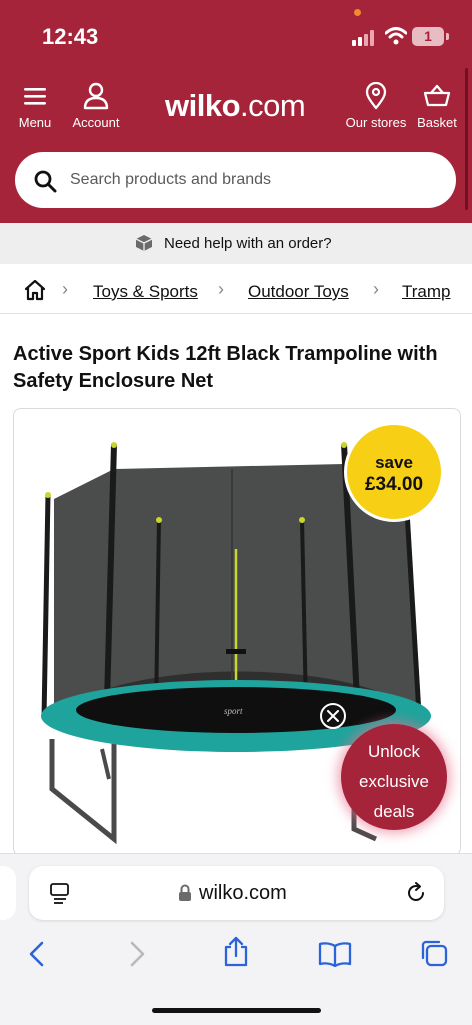 Image resolution: width=472 pixels, height=1025 pixels. I want to click on breadcrumb-overflow: Tramp, so click(437, 294).